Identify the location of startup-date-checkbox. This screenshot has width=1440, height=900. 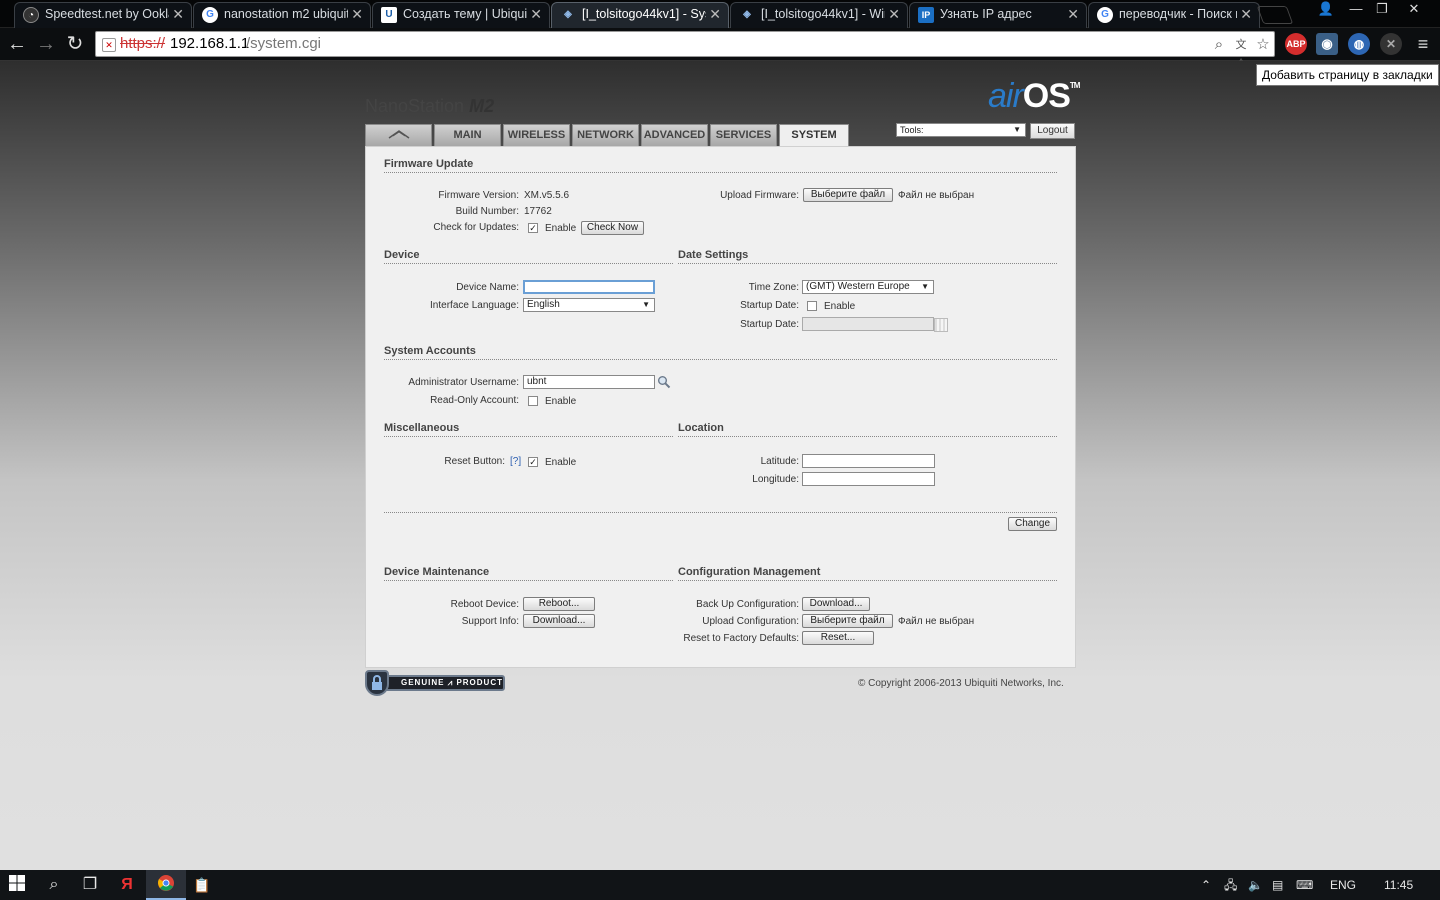
(812, 306).